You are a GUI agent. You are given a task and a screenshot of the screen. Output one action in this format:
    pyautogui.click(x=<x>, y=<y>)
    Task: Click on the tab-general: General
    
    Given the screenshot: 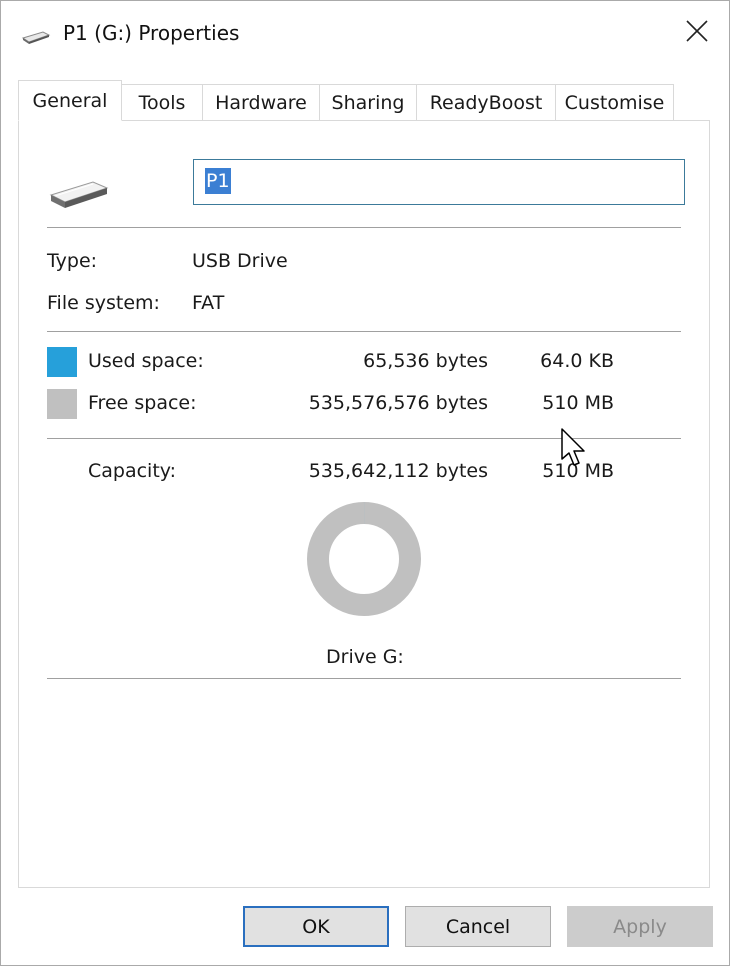 What is the action you would take?
    pyautogui.click(x=70, y=100)
    